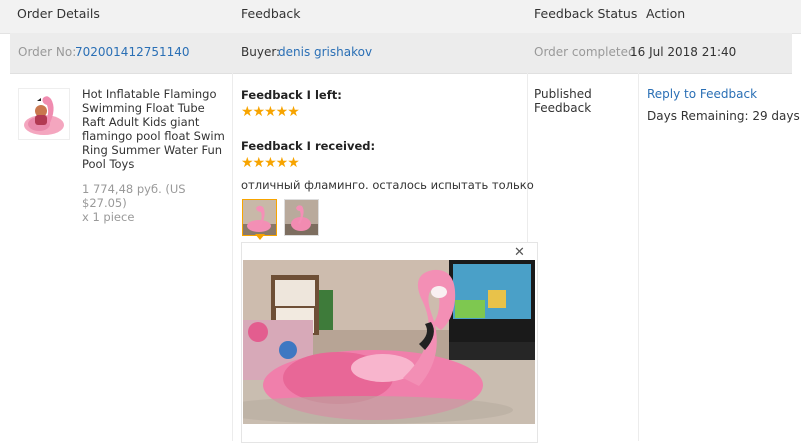 The height and width of the screenshot is (443, 801). Describe the element at coordinates (389, 342) in the screenshot. I see `feedback-photo-preview` at that location.